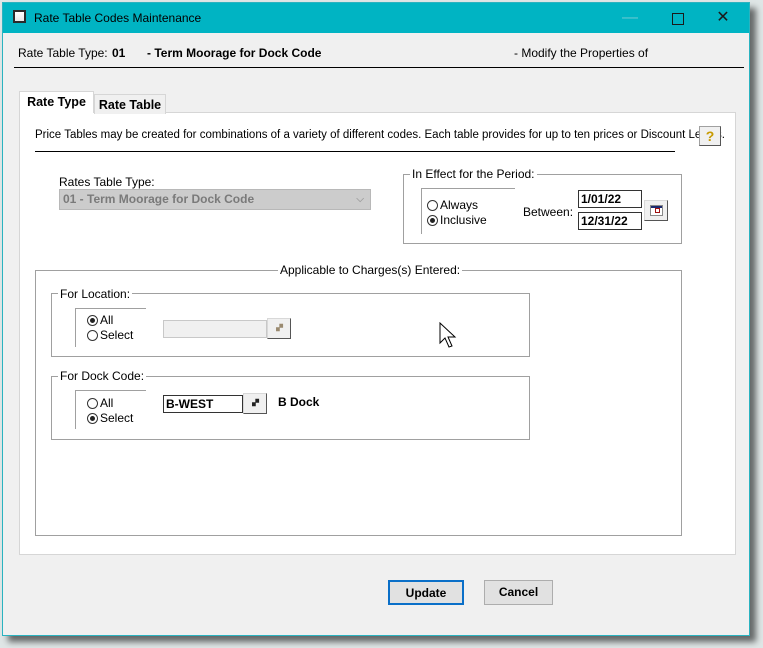  What do you see at coordinates (119, 53) in the screenshot?
I see `rate-table-type-code: 01` at bounding box center [119, 53].